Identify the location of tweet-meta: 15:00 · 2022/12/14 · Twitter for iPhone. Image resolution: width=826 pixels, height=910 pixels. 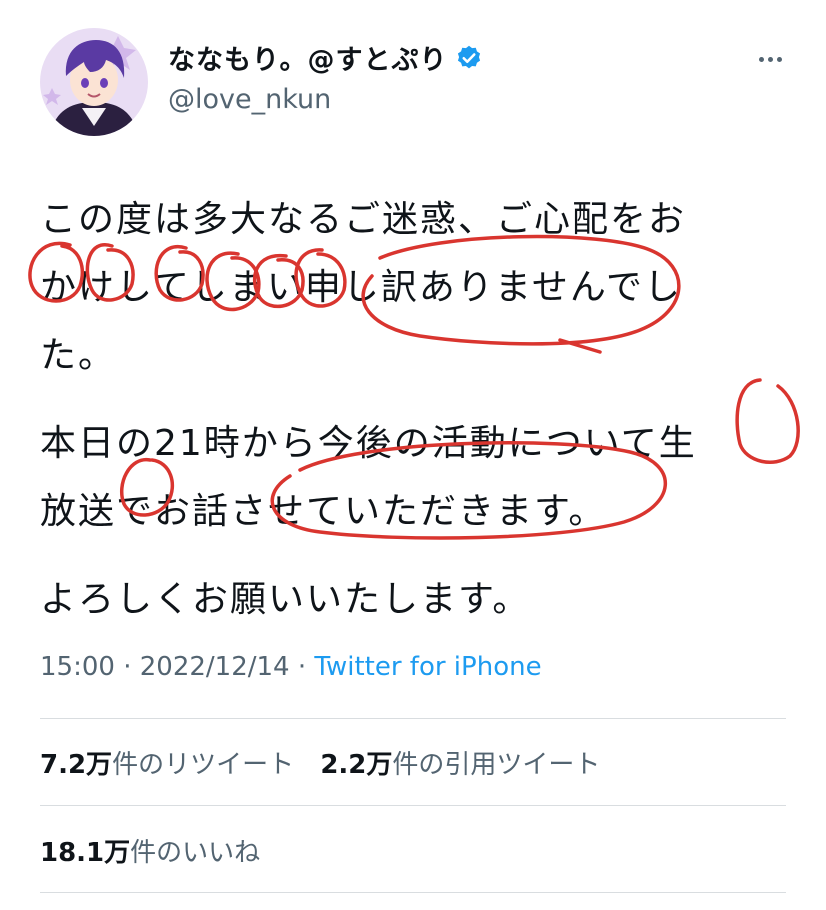
(291, 667).